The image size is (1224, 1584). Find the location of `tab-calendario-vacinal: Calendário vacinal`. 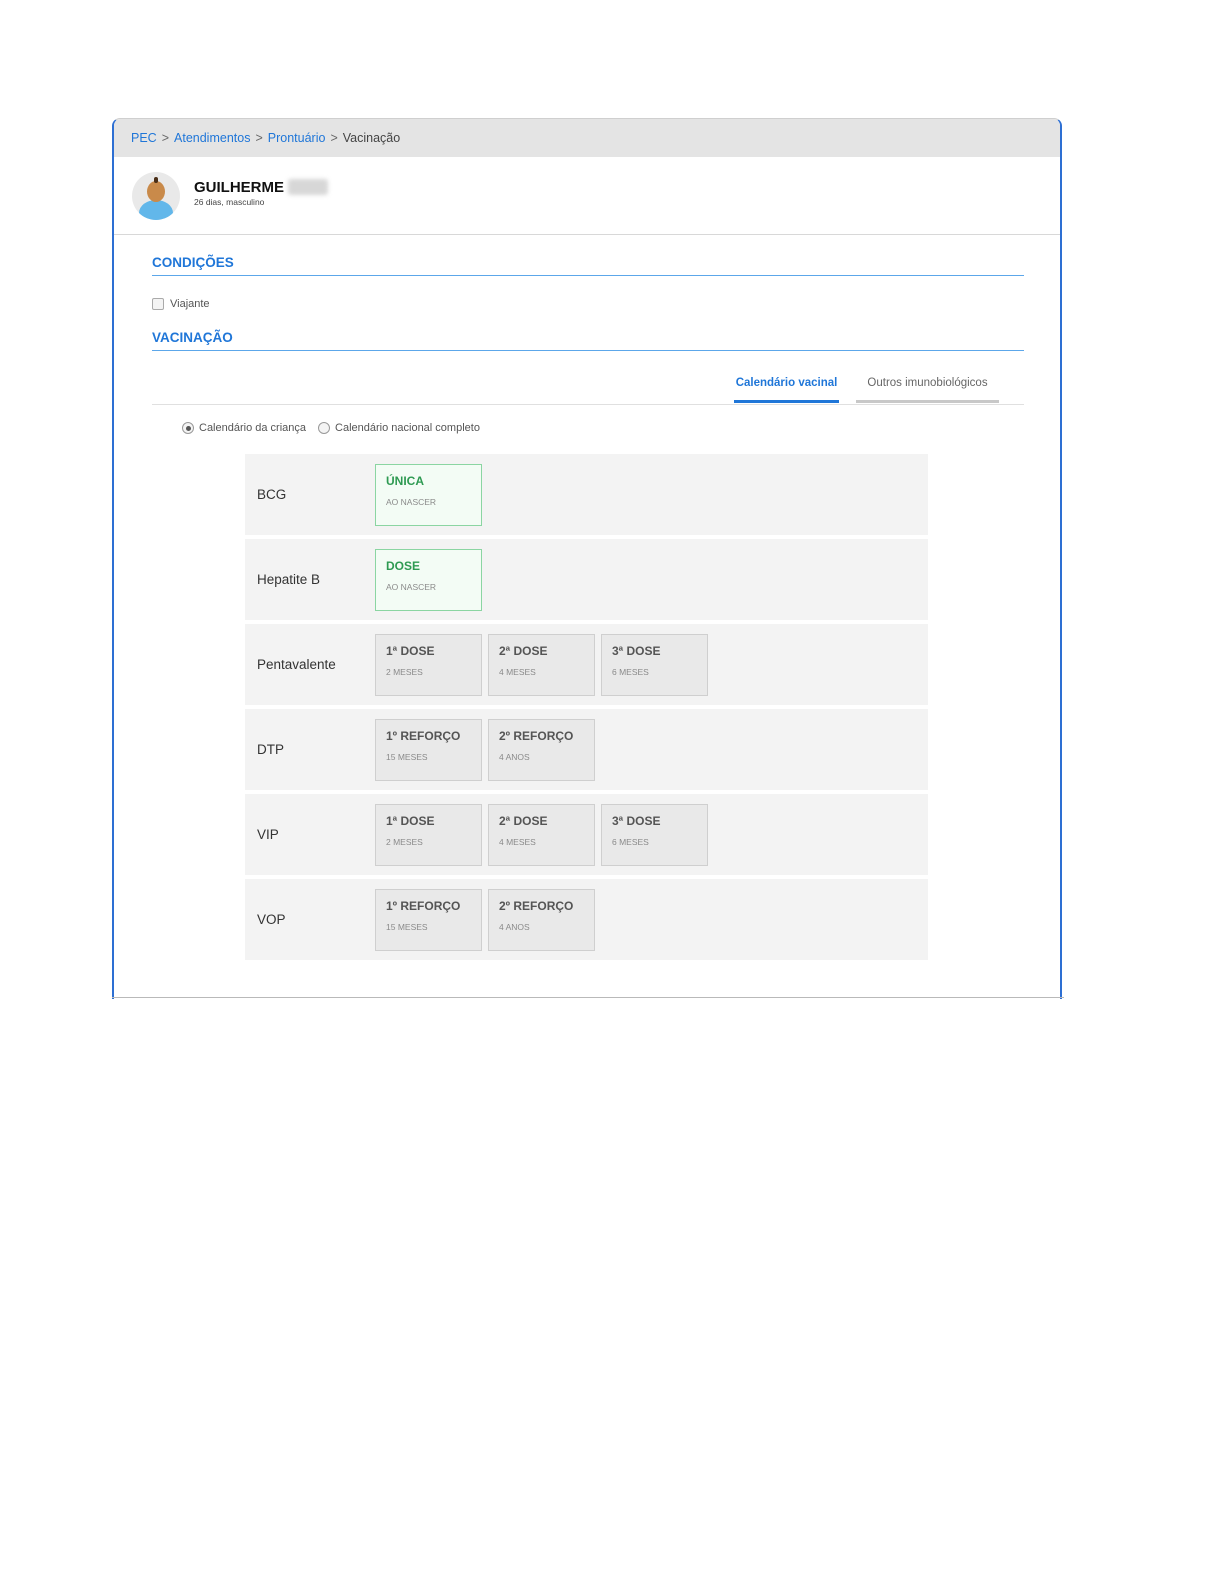

tab-calendario-vacinal: Calendário vacinal is located at coordinates (786, 390).